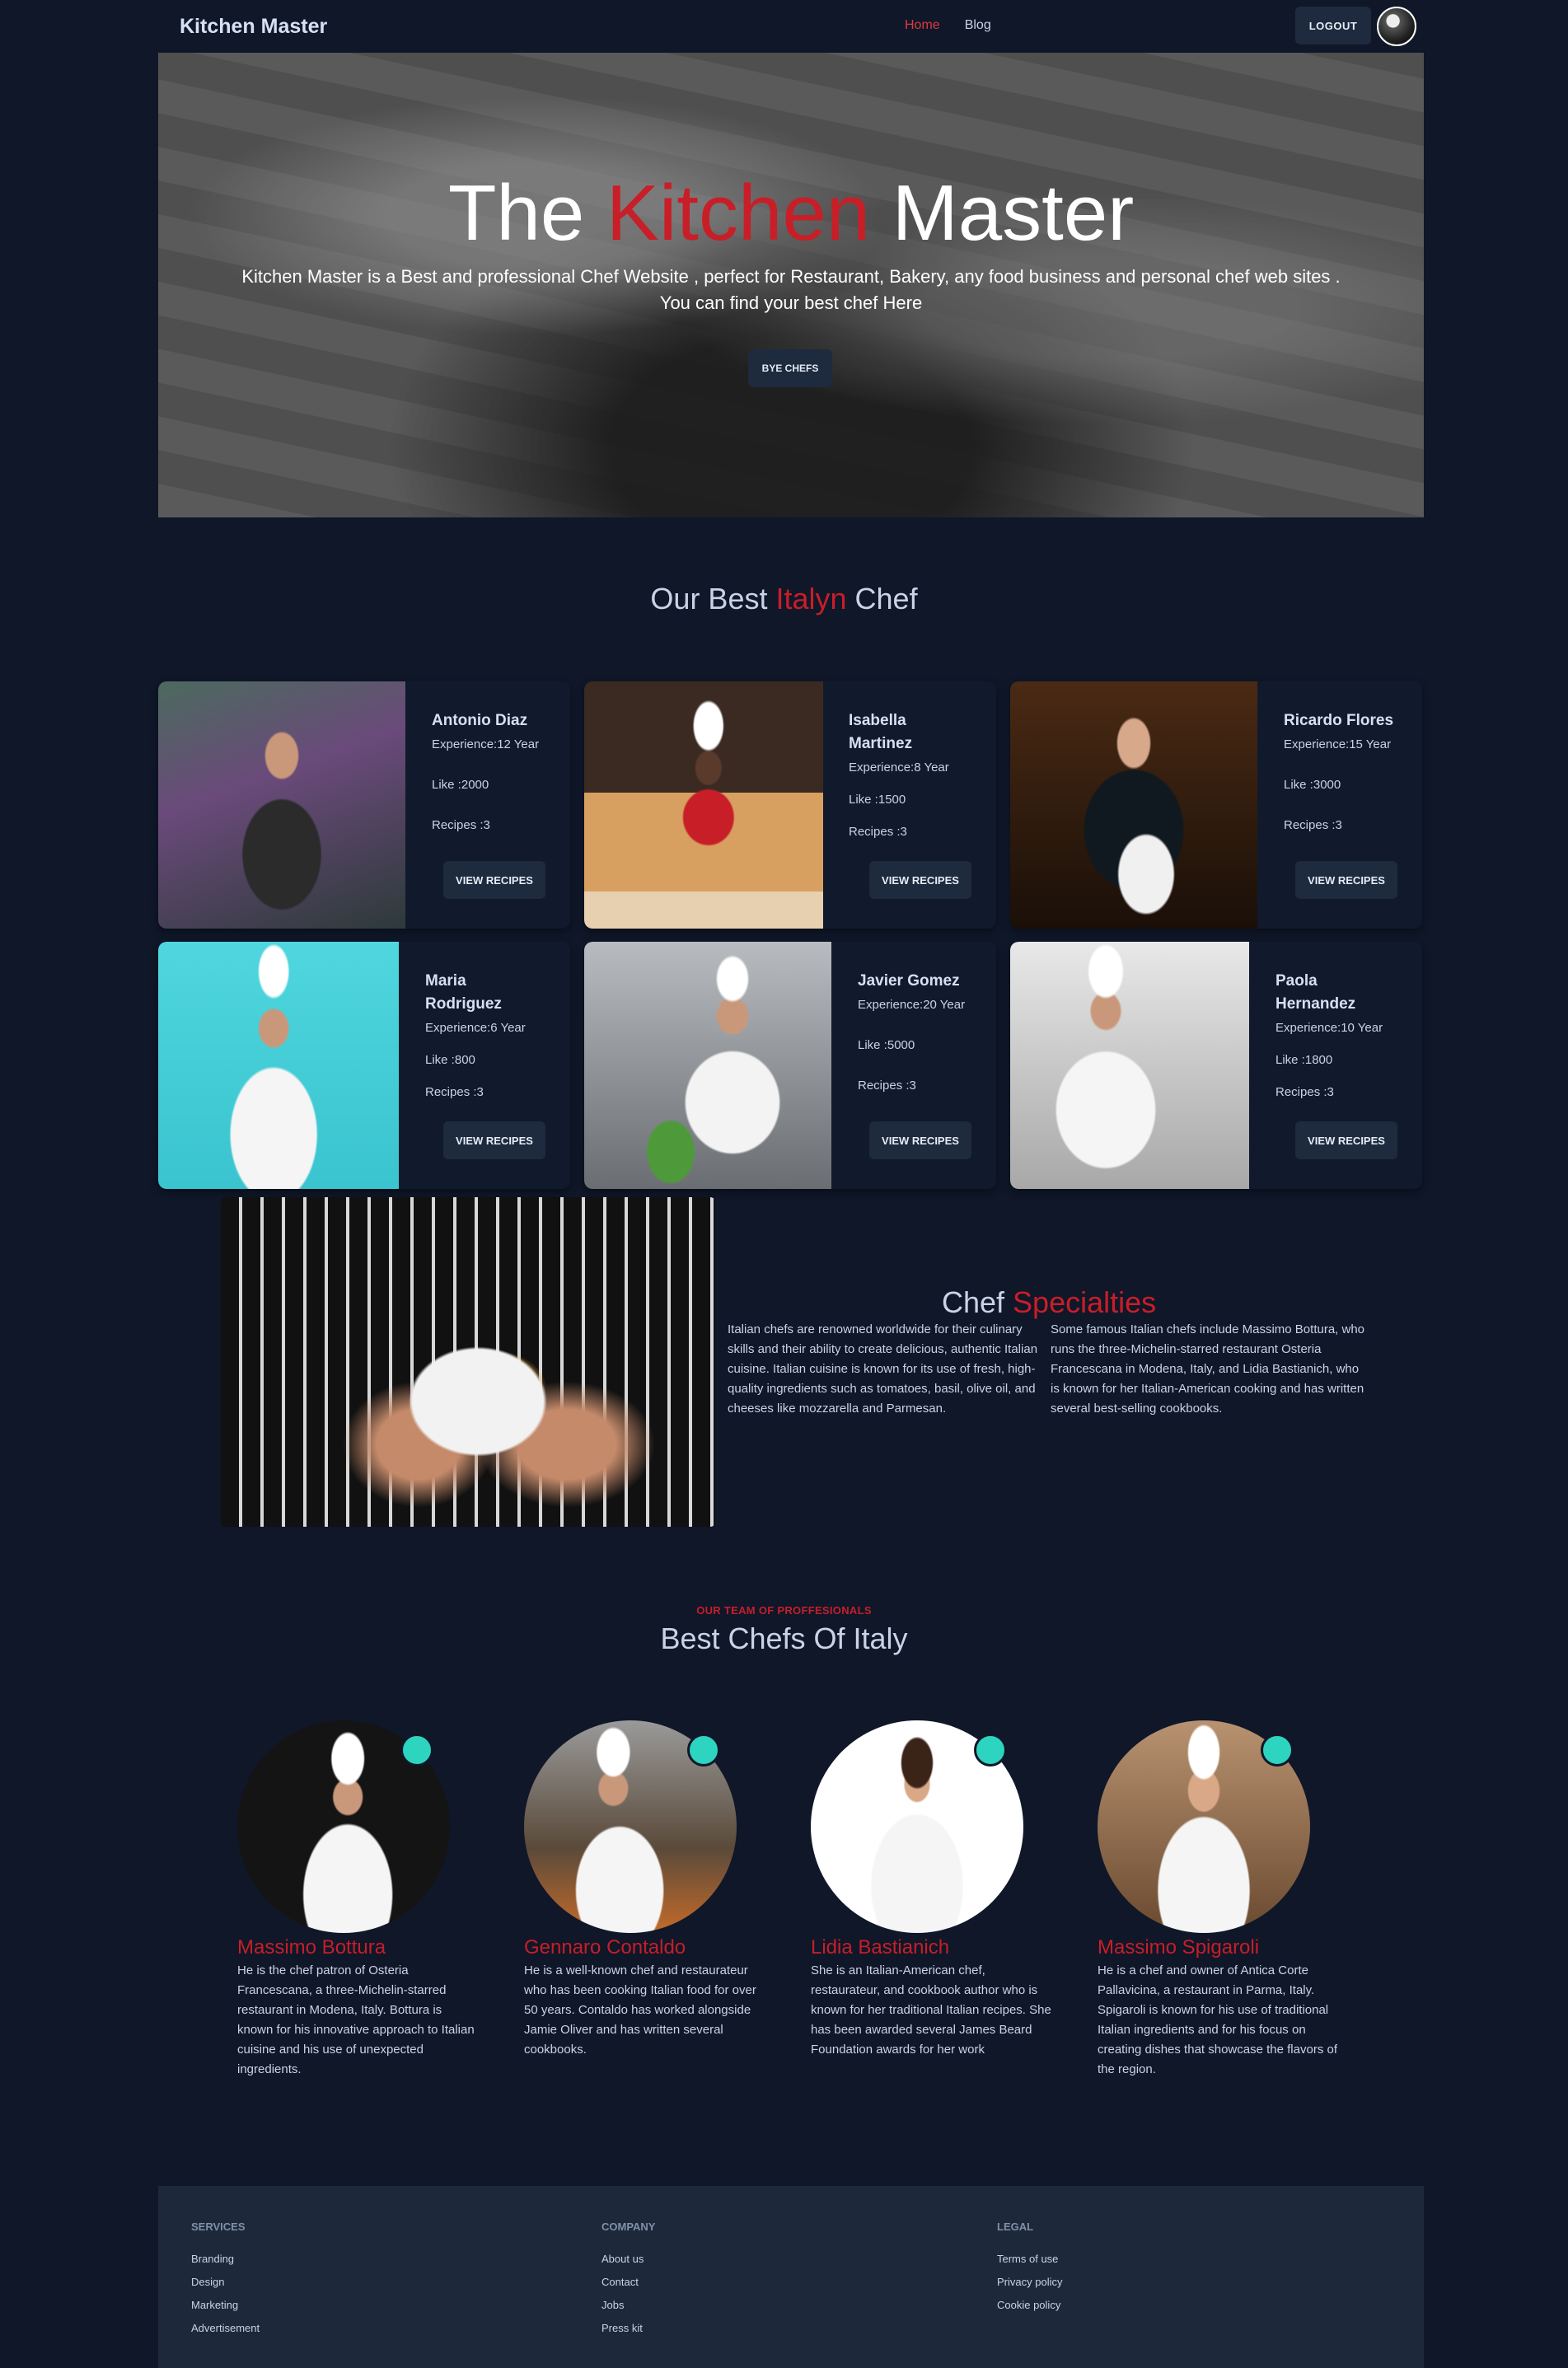 The width and height of the screenshot is (1568, 2368). I want to click on title-highlight: Specialties, so click(1085, 1302).